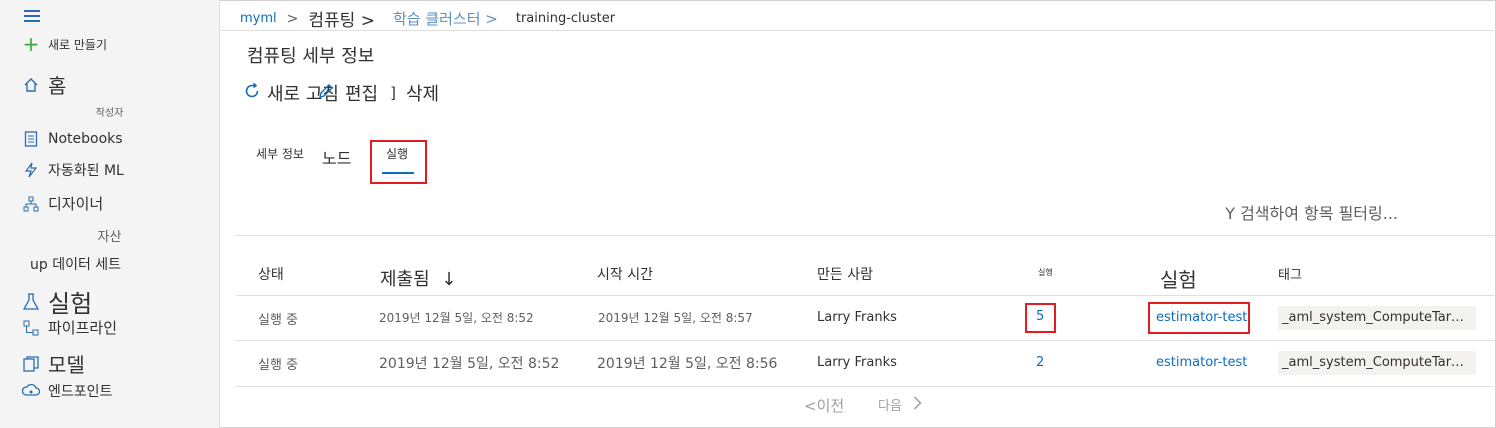  I want to click on sidebar-item-datasets: up 데이터 세트, so click(75, 264).